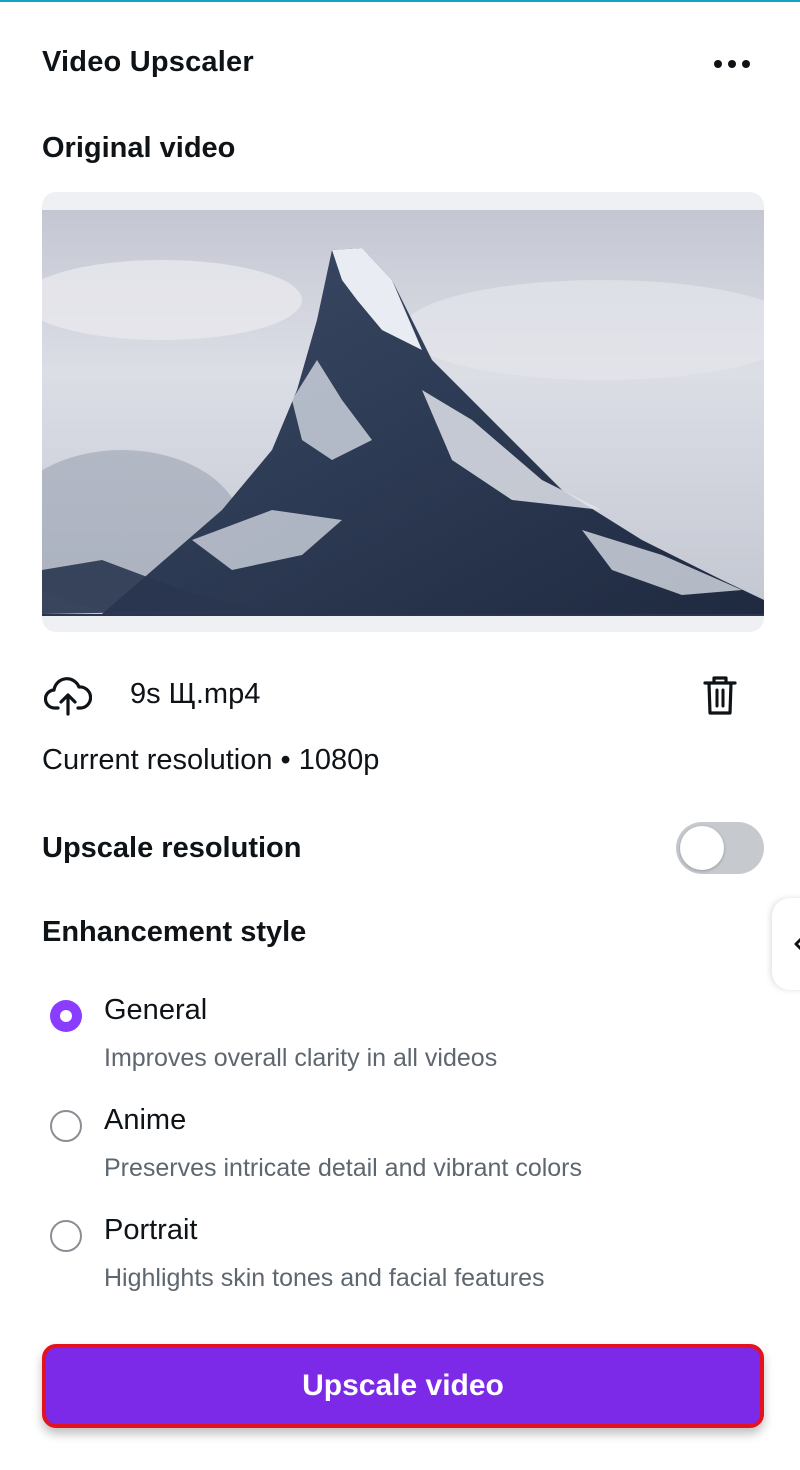 Image resolution: width=800 pixels, height=1470 pixels. I want to click on radio-portrait, so click(66, 1236).